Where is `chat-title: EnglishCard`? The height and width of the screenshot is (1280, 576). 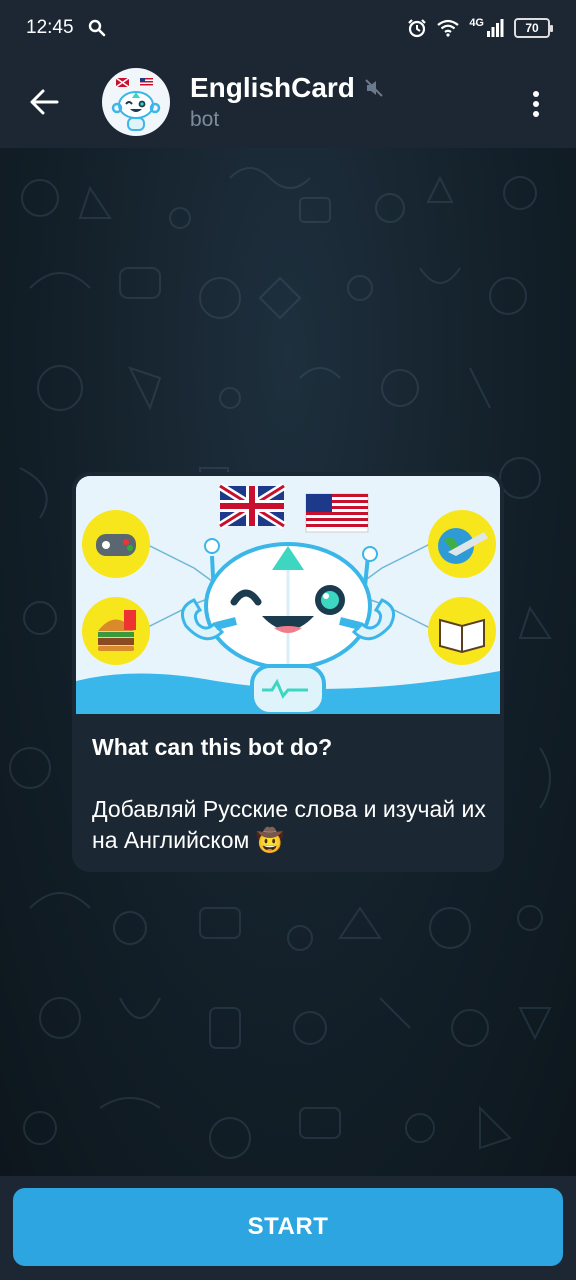
chat-title: EnglishCard is located at coordinates (272, 87).